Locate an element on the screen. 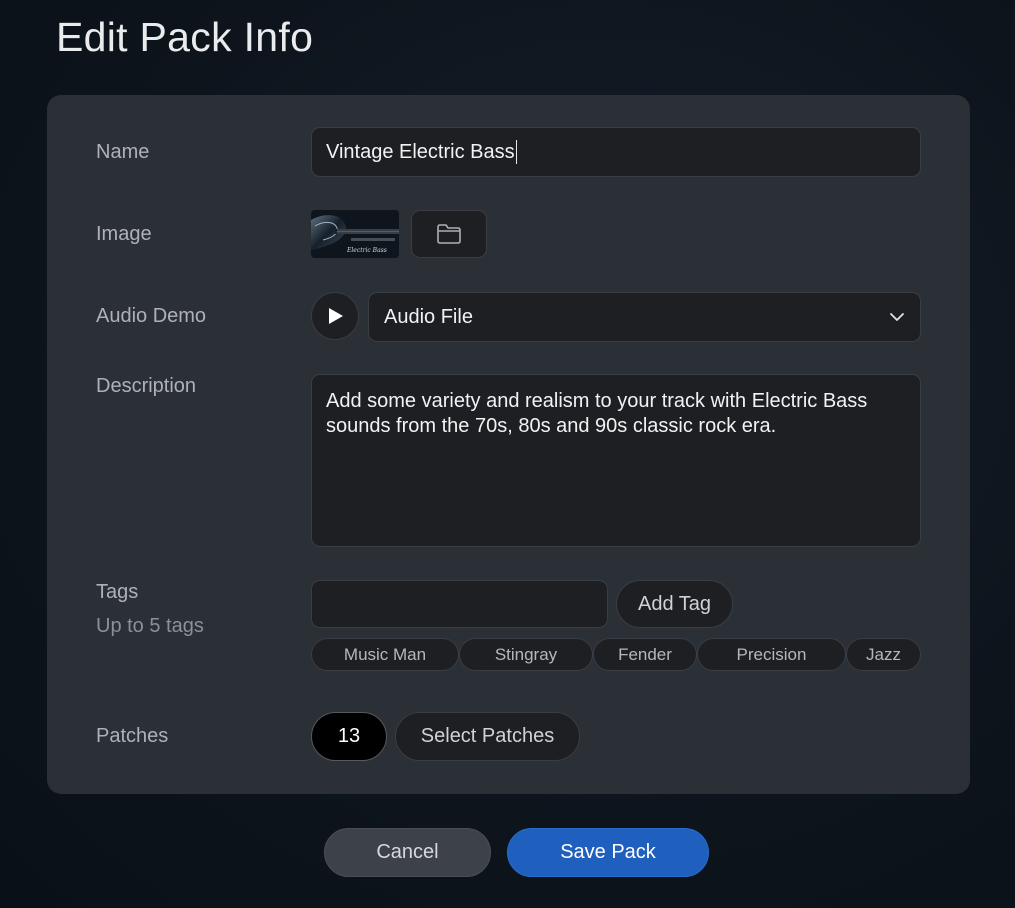 The image size is (1015, 908). name-label: Name is located at coordinates (123, 152).